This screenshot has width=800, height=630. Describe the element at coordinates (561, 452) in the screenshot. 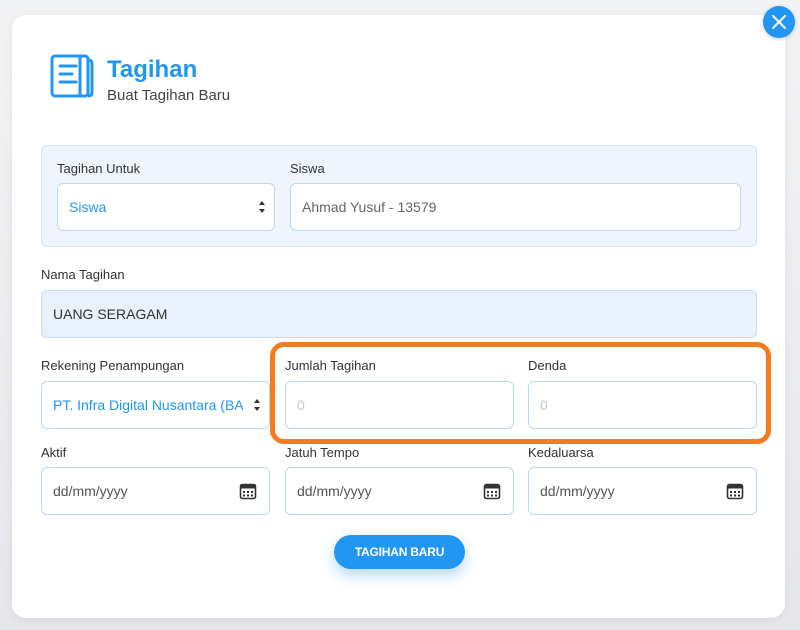

I see `kedaluarsa-label: Kedaluarsa` at that location.